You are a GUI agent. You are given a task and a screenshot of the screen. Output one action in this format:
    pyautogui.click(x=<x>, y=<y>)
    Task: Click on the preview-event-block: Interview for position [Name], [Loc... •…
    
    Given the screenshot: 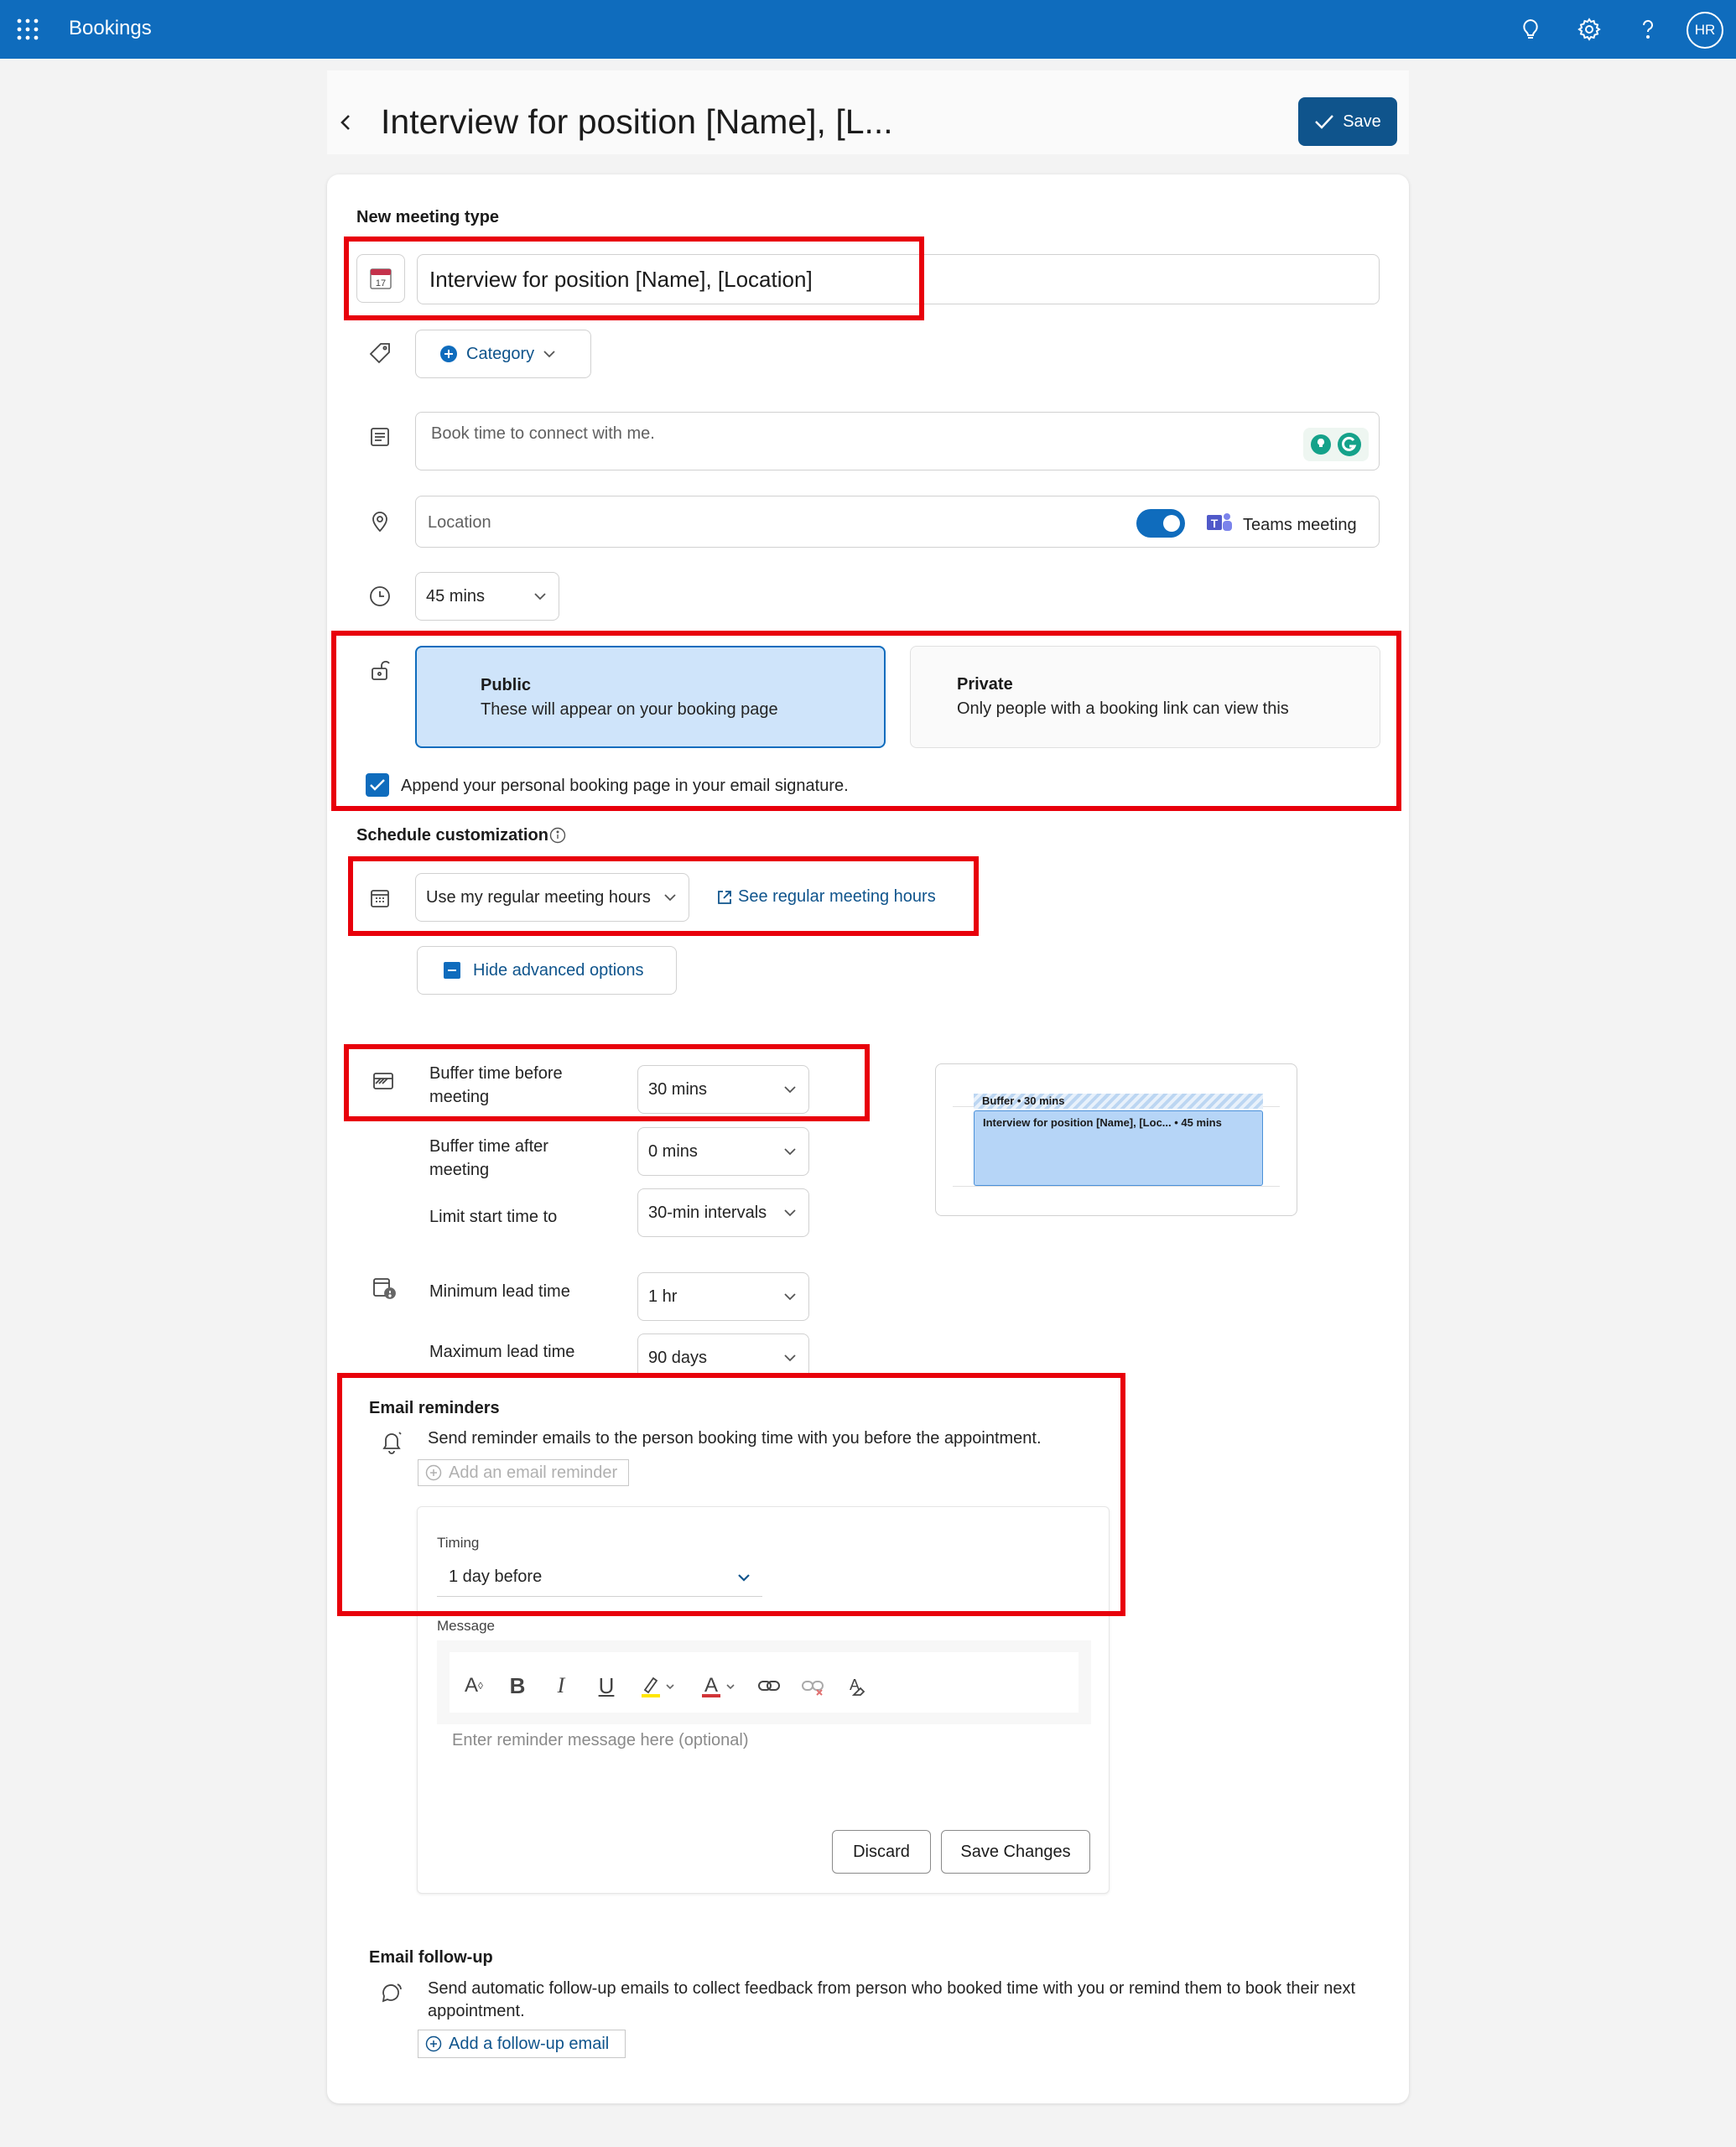 What is the action you would take?
    pyautogui.click(x=1118, y=1148)
    